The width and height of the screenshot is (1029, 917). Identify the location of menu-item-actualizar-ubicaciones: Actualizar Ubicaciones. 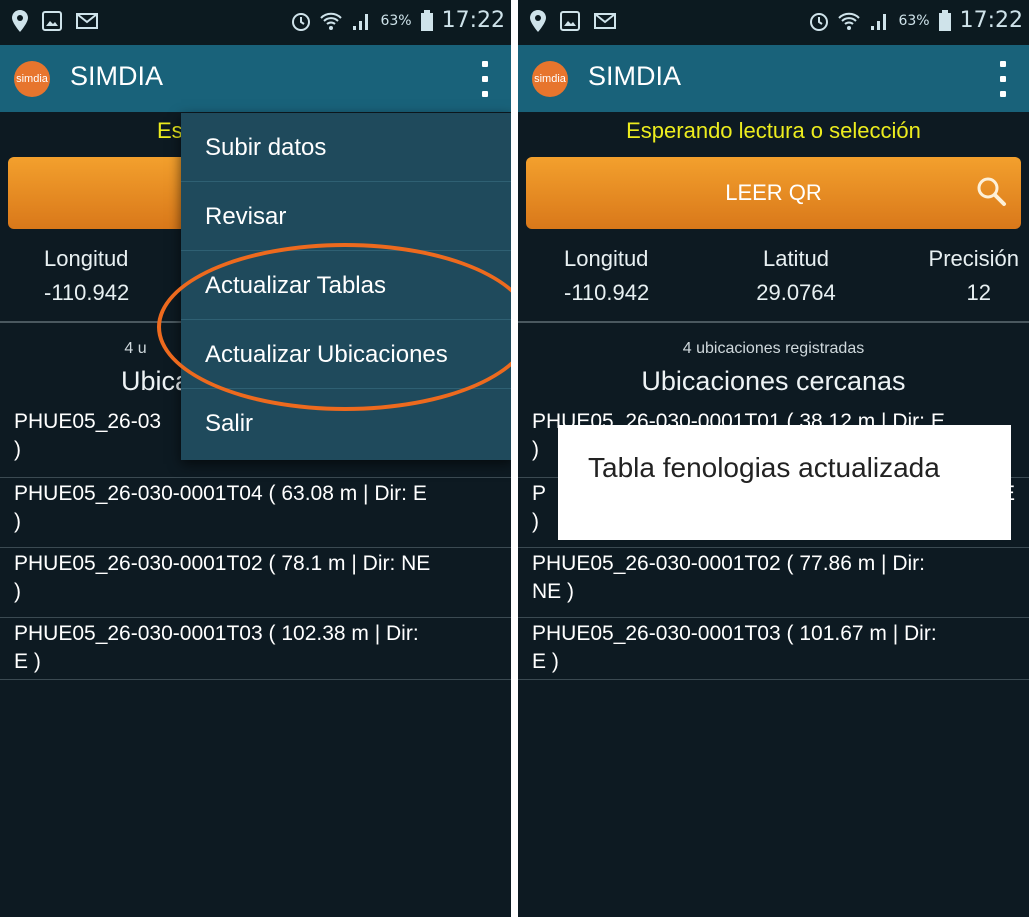
(346, 354).